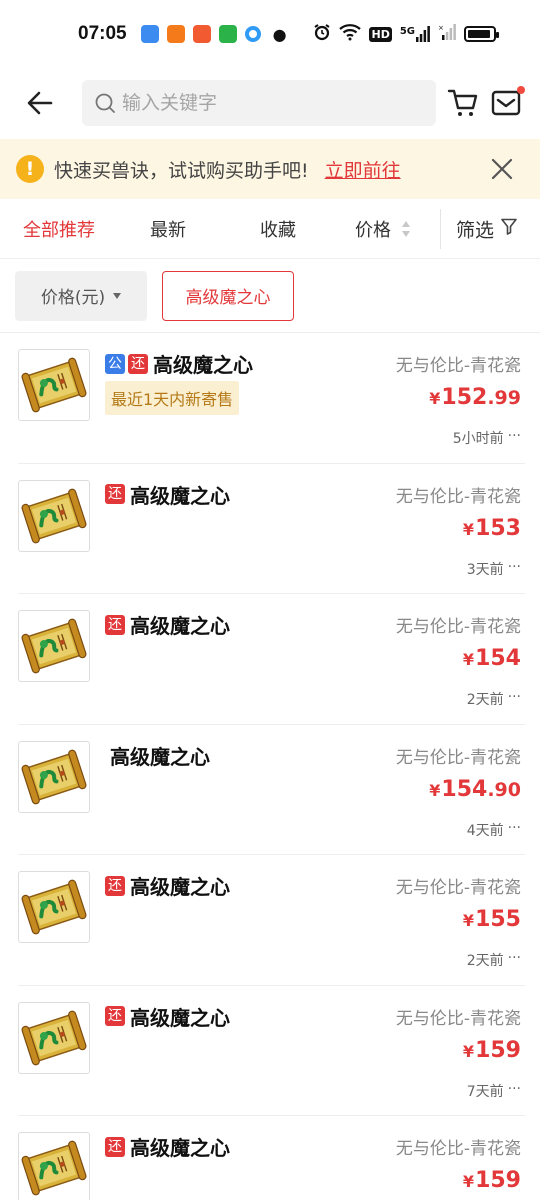  What do you see at coordinates (407, 31) in the screenshot?
I see `network-type-label: 5G` at bounding box center [407, 31].